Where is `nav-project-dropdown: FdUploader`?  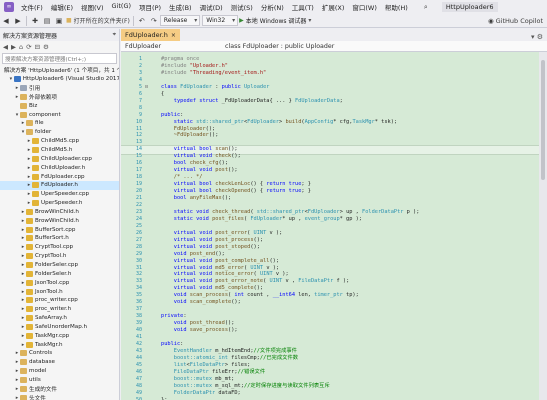 nav-project-dropdown: FdUploader is located at coordinates (171, 46).